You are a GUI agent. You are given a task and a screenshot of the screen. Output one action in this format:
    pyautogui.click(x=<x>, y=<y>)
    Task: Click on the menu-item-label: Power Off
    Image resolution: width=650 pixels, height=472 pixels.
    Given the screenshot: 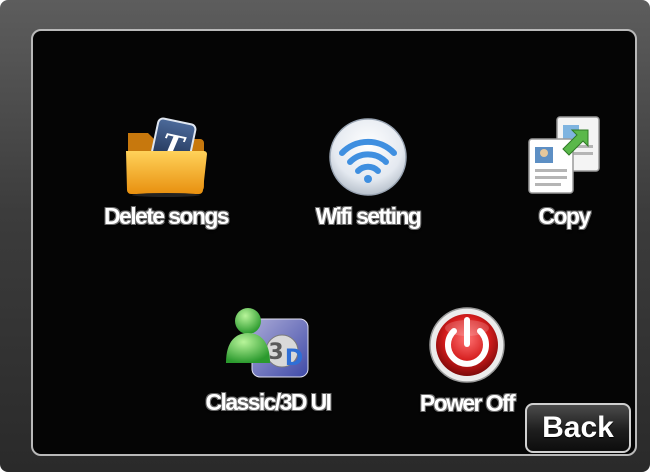 What is the action you would take?
    pyautogui.click(x=467, y=403)
    